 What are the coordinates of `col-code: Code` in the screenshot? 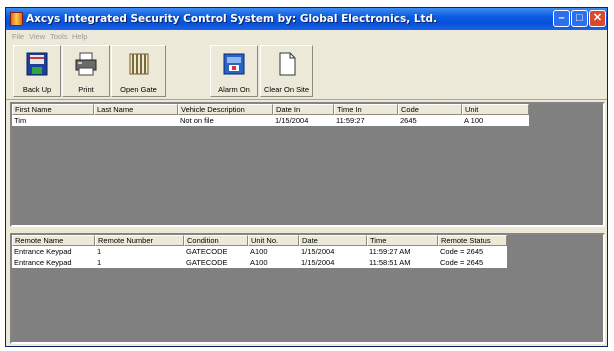 It's located at (430, 109).